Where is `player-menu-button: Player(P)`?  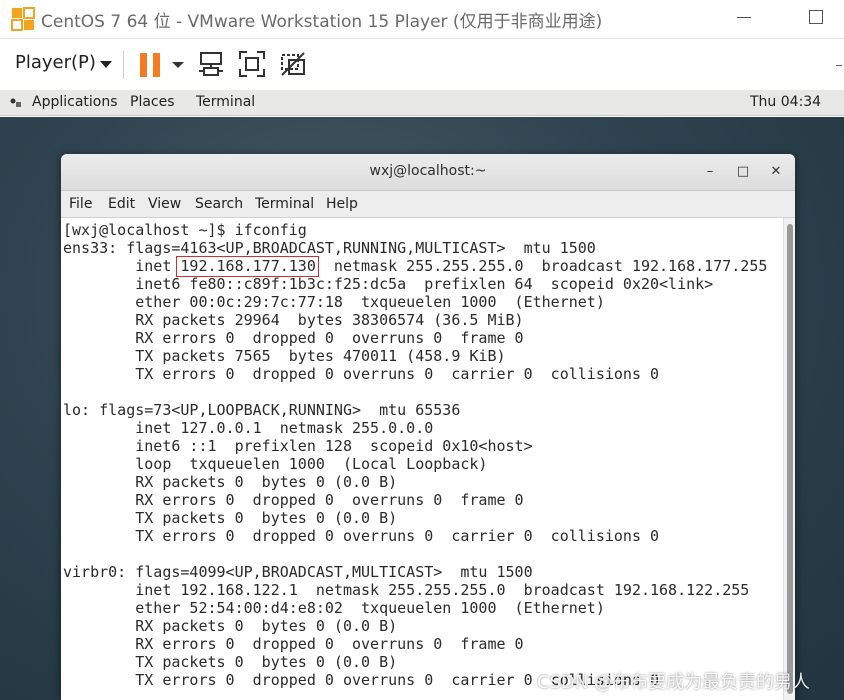
player-menu-button: Player(P) is located at coordinates (55, 62).